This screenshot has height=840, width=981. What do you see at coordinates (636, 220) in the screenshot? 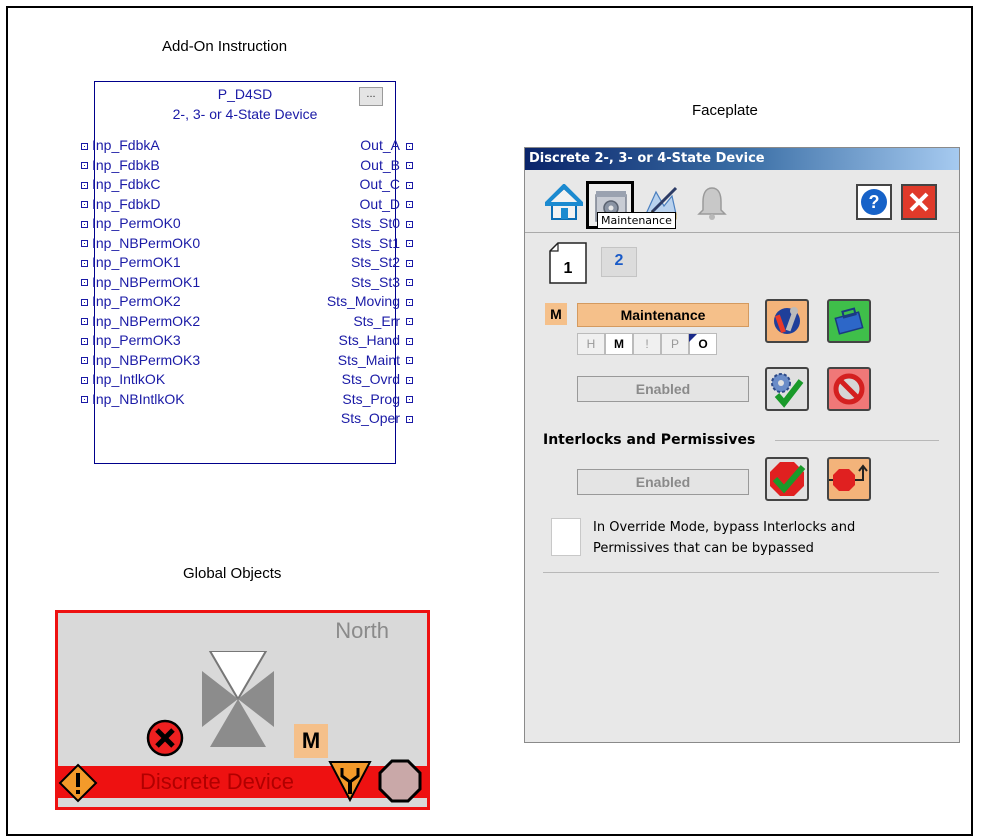
I see `maintenance-tooltip: Maintenance` at bounding box center [636, 220].